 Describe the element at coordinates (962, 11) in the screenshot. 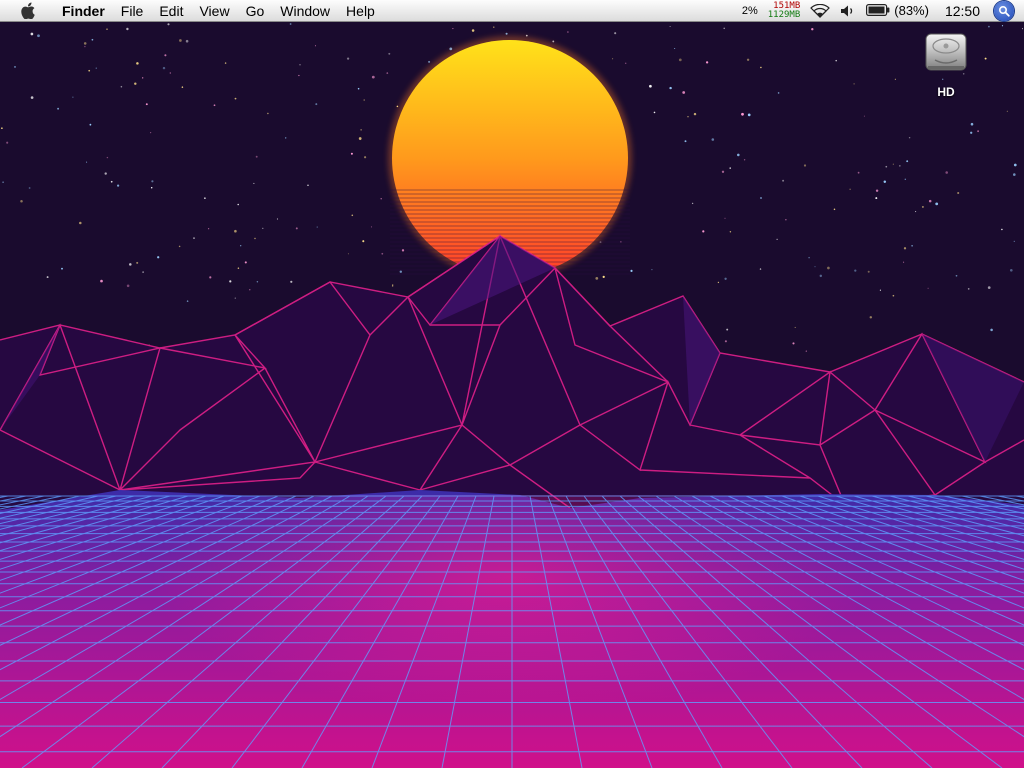

I see `clock: 12:50` at that location.